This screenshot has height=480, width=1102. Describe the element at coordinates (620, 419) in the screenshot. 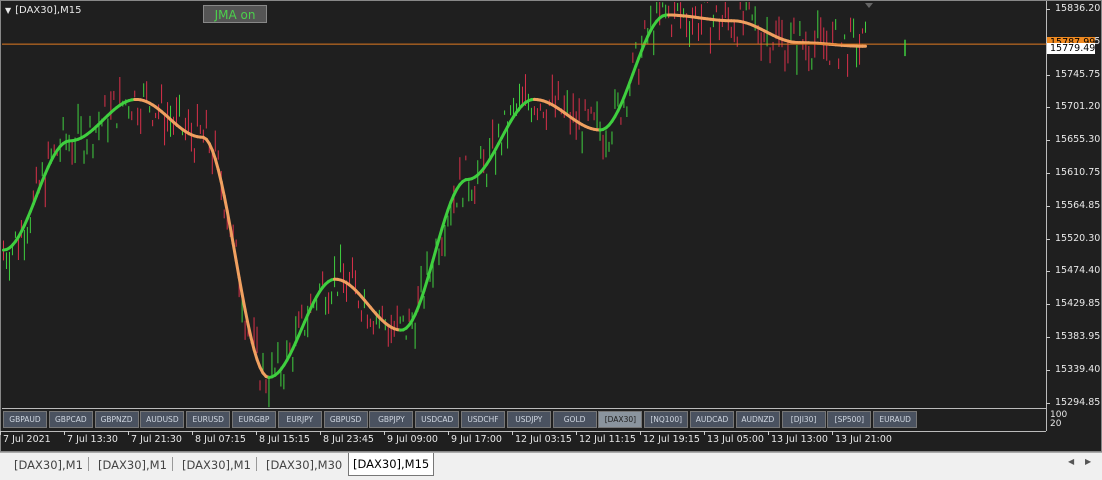

I see `symbol-button-dax30: [DAX30]` at that location.